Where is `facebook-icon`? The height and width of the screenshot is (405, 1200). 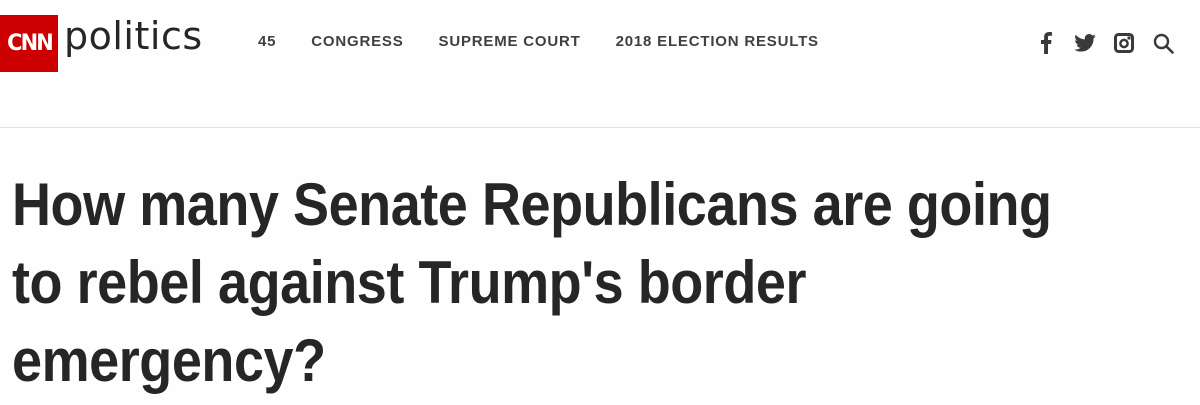
facebook-icon is located at coordinates (1046, 43).